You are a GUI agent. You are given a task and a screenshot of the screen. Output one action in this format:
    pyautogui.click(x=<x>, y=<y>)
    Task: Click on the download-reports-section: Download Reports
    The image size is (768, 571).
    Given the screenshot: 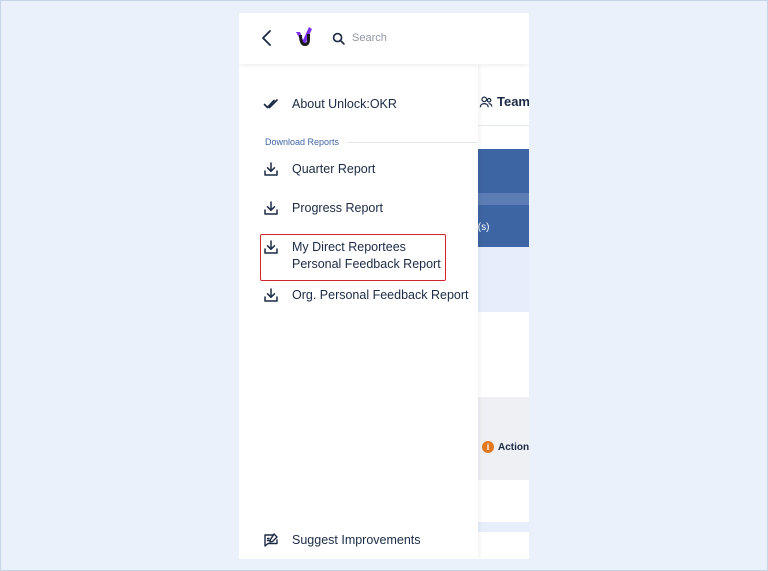 What is the action you would take?
    pyautogui.click(x=371, y=142)
    